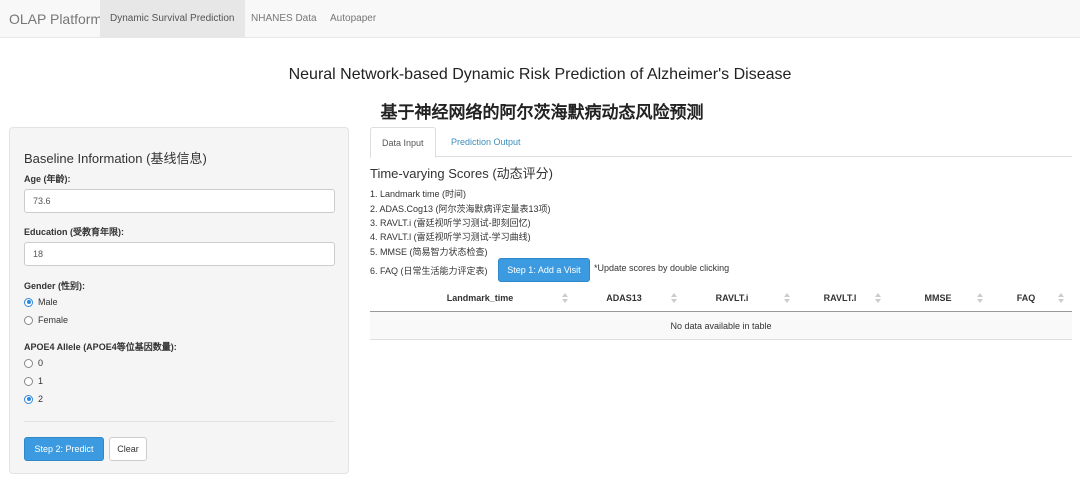  What do you see at coordinates (429, 252) in the screenshot?
I see `score-list-item: 5. MMSE (简易智力状态检查)` at bounding box center [429, 252].